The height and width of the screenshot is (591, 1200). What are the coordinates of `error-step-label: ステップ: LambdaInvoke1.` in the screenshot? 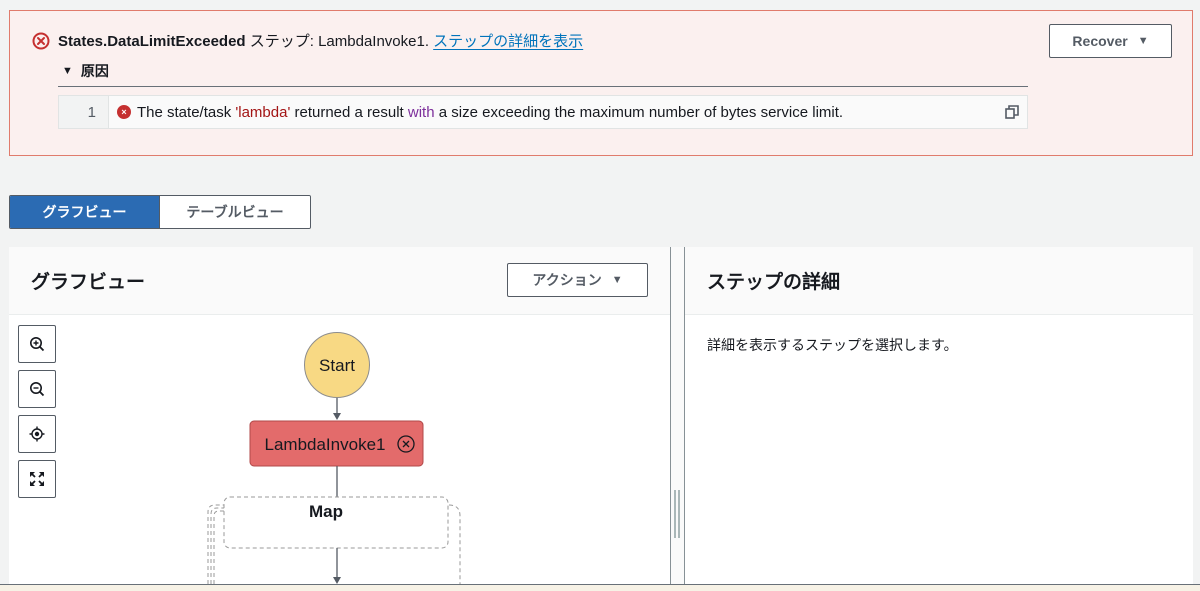 It's located at (339, 41).